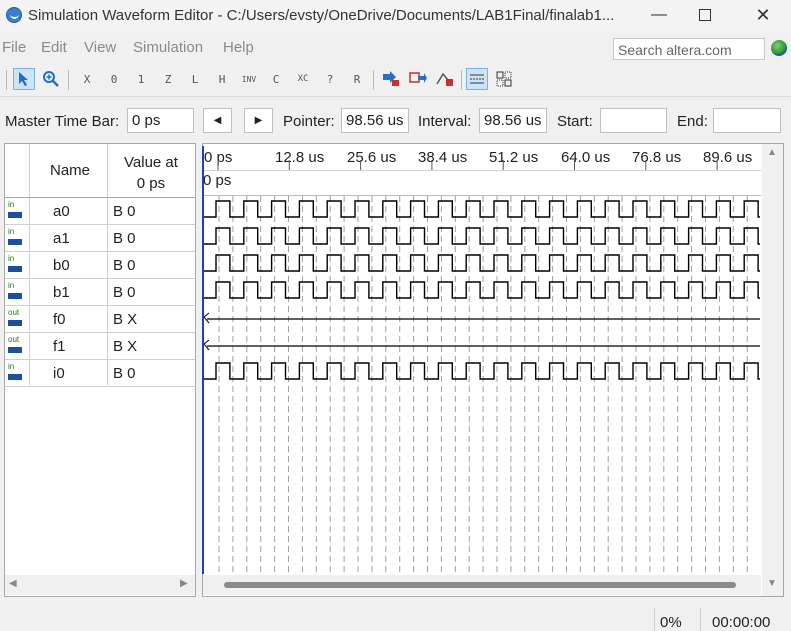 This screenshot has width=791, height=631. I want to click on status-elapsed-time: 00:00:00, so click(741, 622).